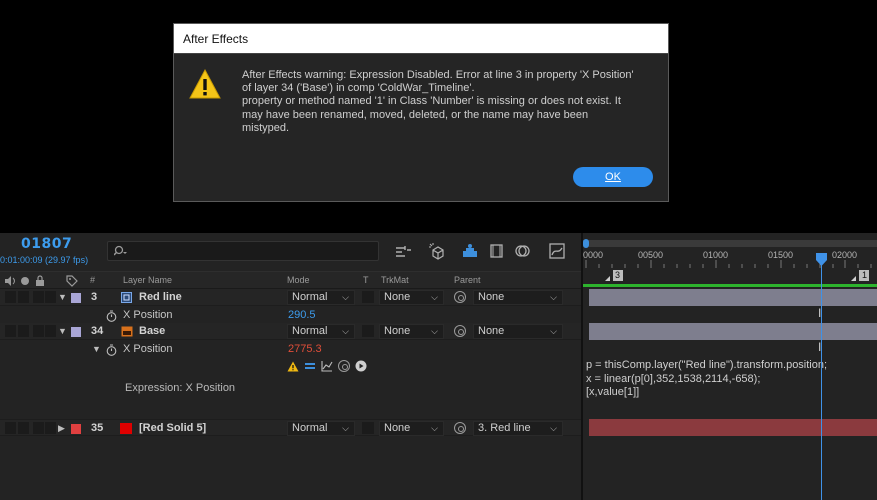 The height and width of the screenshot is (500, 877). What do you see at coordinates (437, 251) in the screenshot?
I see `draft-3d-icon` at bounding box center [437, 251].